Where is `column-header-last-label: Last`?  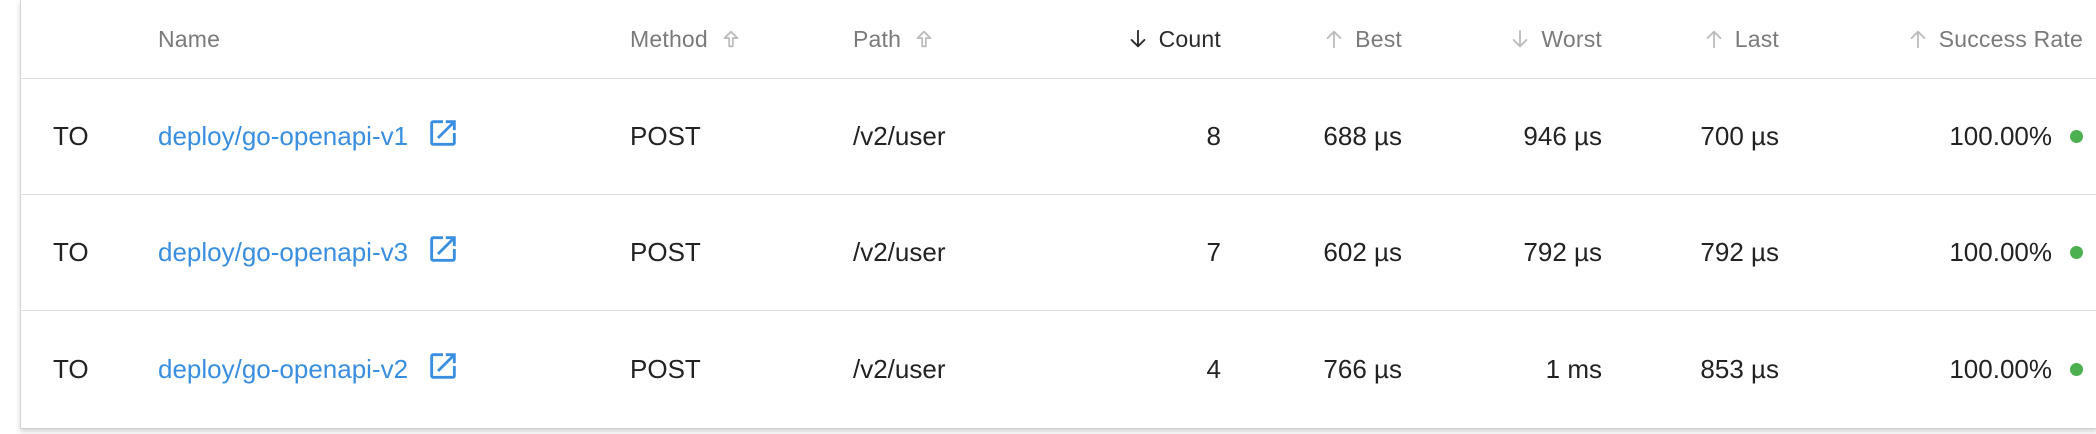 column-header-last-label: Last is located at coordinates (1756, 38).